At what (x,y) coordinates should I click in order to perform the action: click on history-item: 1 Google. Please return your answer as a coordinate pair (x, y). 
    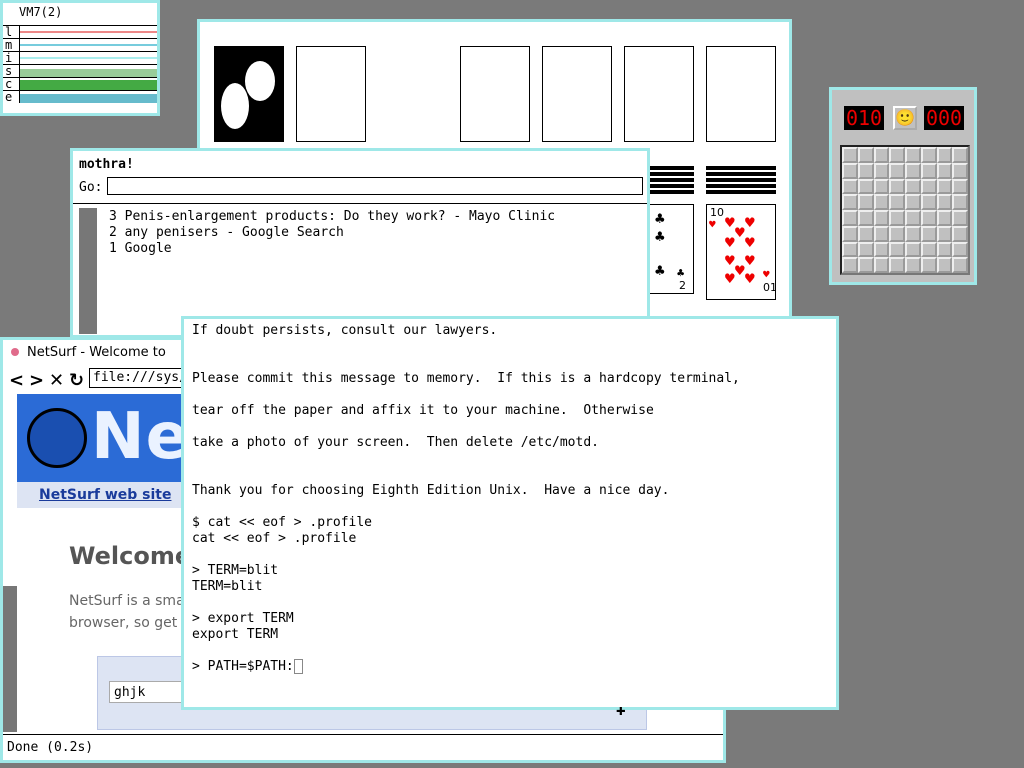
    Looking at the image, I should click on (332, 249).